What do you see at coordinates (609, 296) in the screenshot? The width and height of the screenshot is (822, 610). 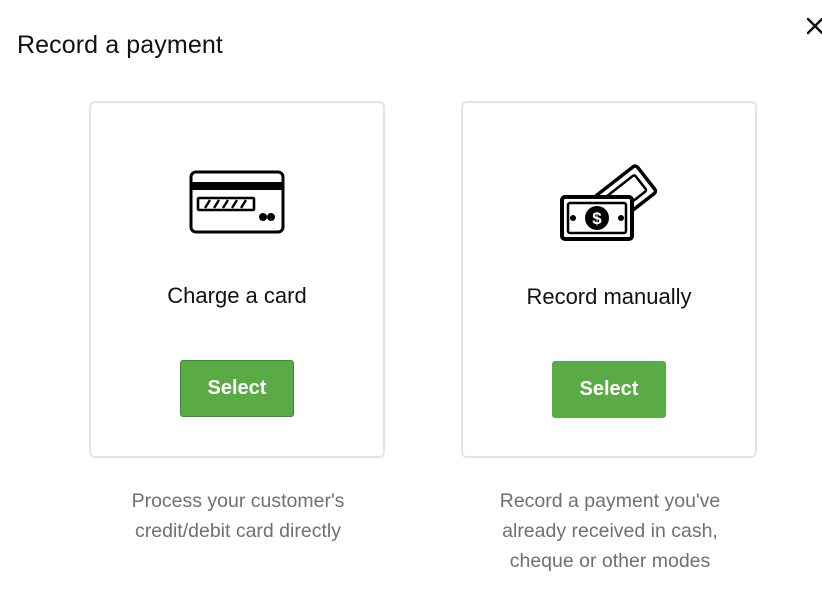 I see `record-manually-label: Record manually` at bounding box center [609, 296].